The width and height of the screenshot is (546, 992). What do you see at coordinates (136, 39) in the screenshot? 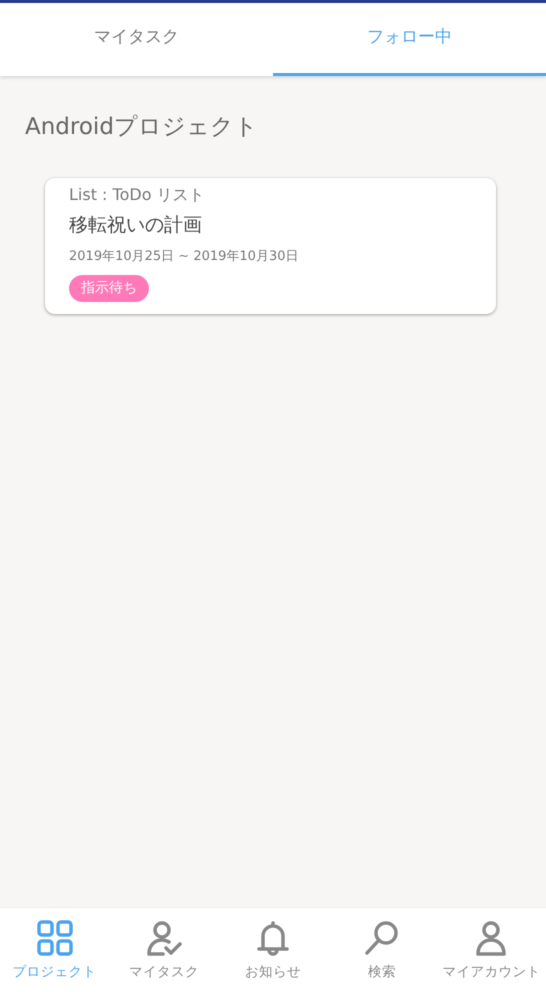
I see `tab: マイタスク` at bounding box center [136, 39].